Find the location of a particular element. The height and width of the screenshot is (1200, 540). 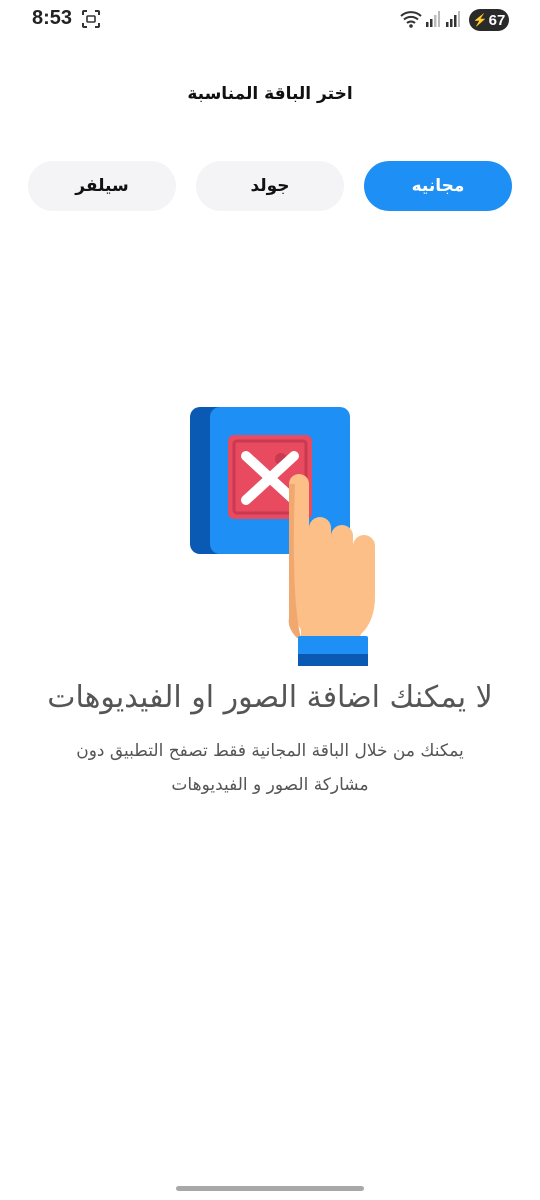

tab-free: مجانيه is located at coordinates (438, 186).